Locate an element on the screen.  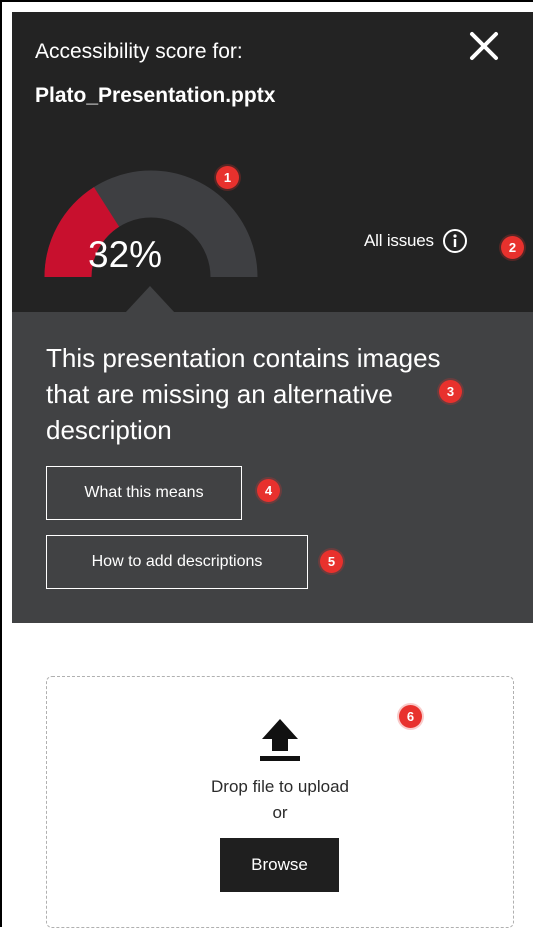
drop-file-text: Drop file to upload is located at coordinates (280, 786).